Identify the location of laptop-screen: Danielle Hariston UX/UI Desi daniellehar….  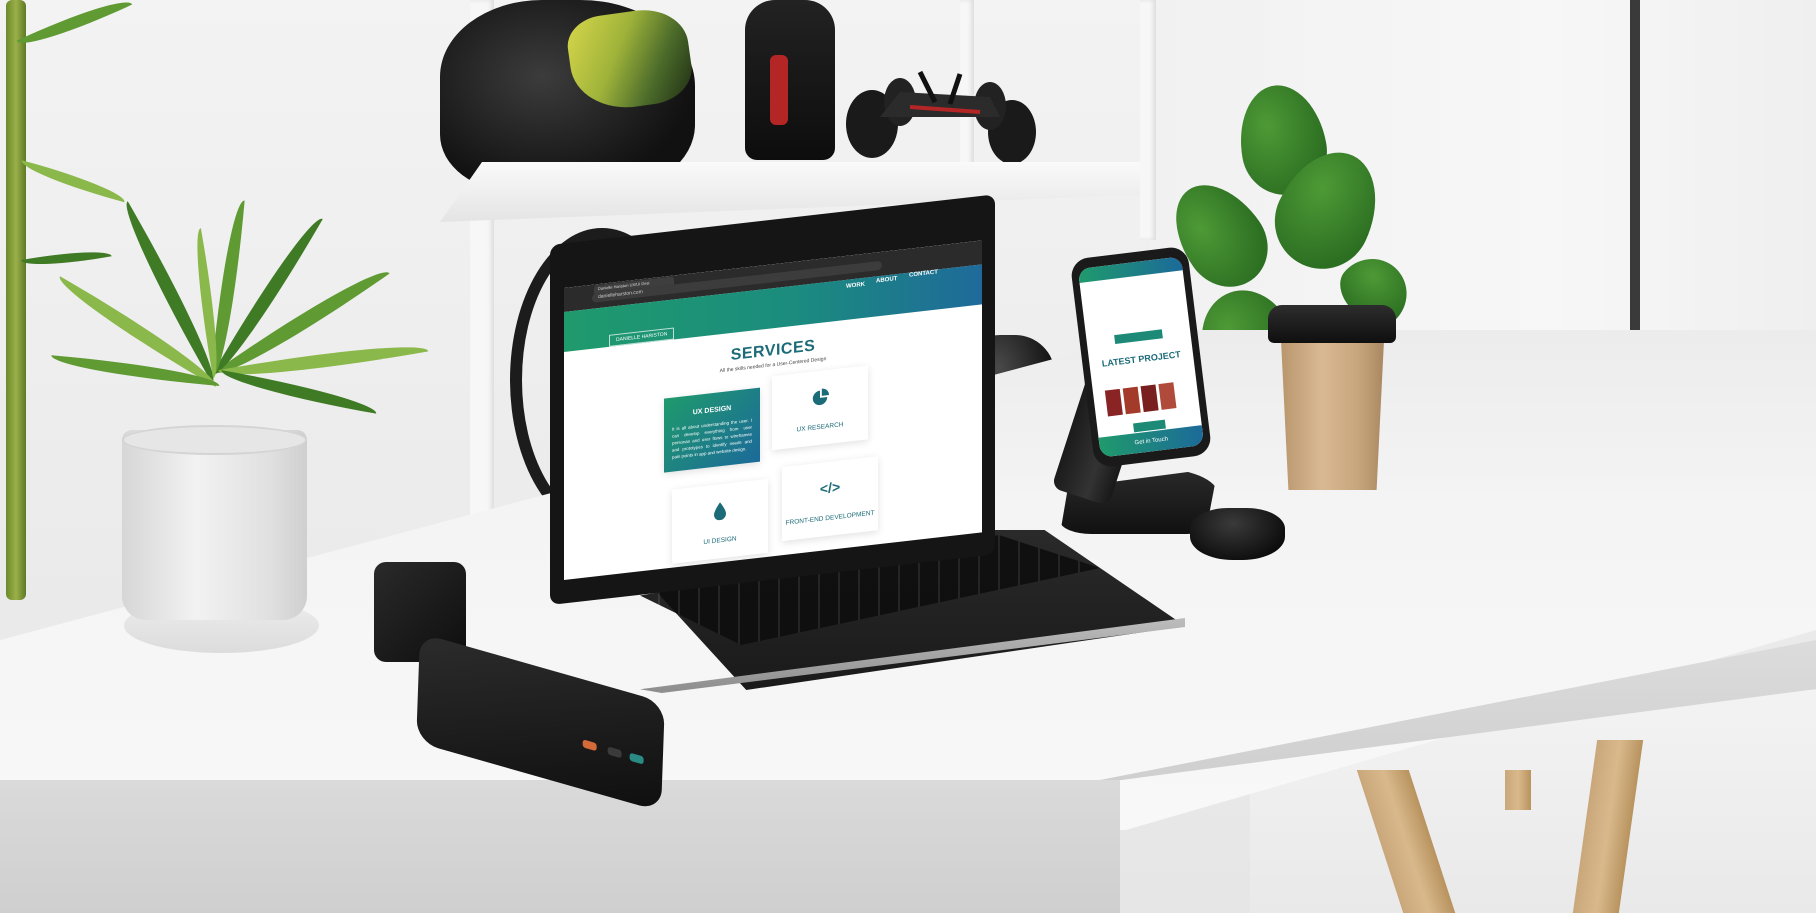
(773, 410).